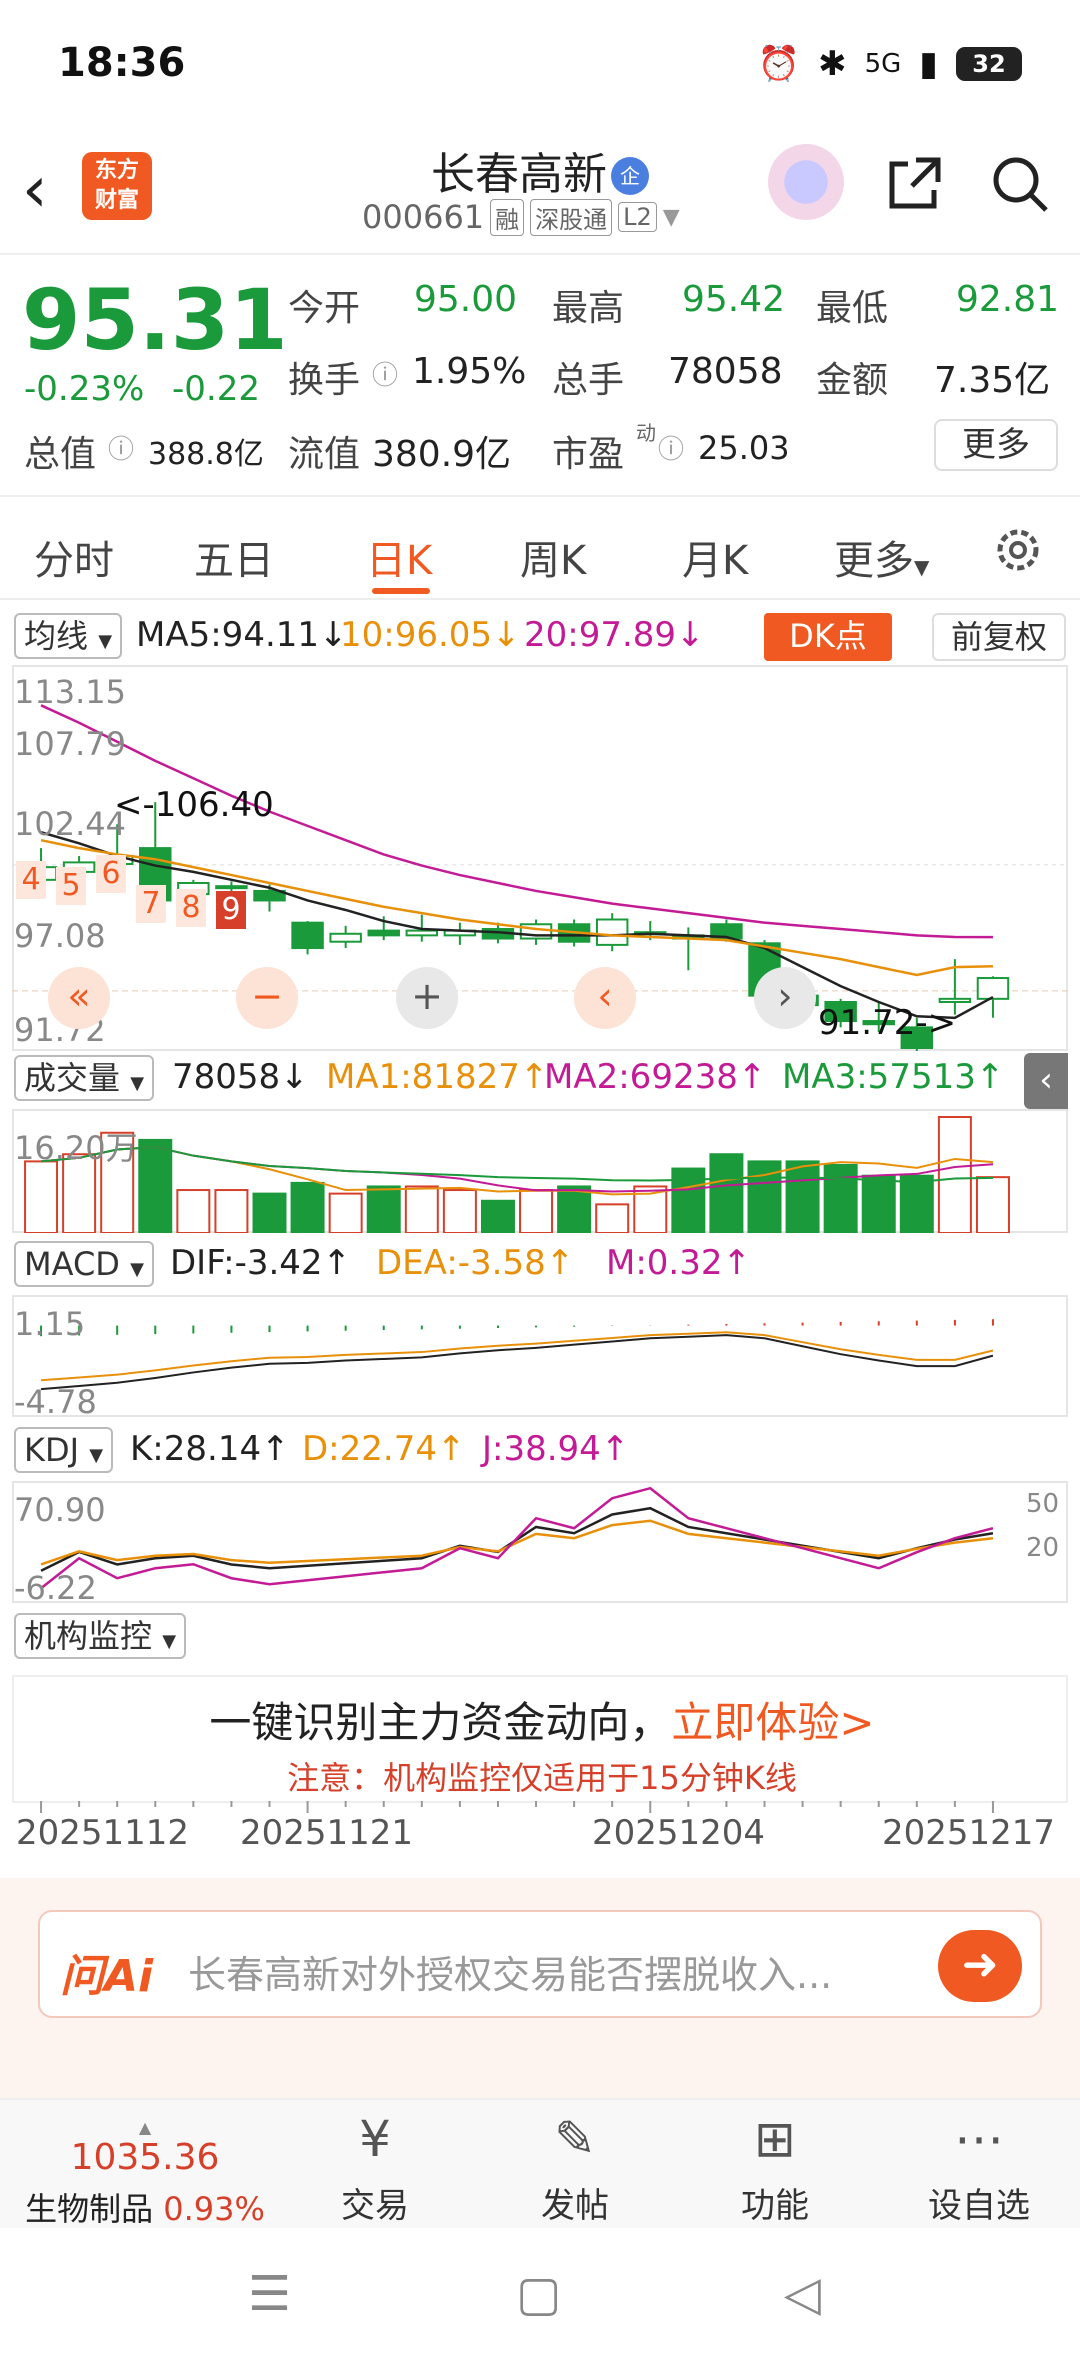  I want to click on stock-code: 000661, so click(423, 217).